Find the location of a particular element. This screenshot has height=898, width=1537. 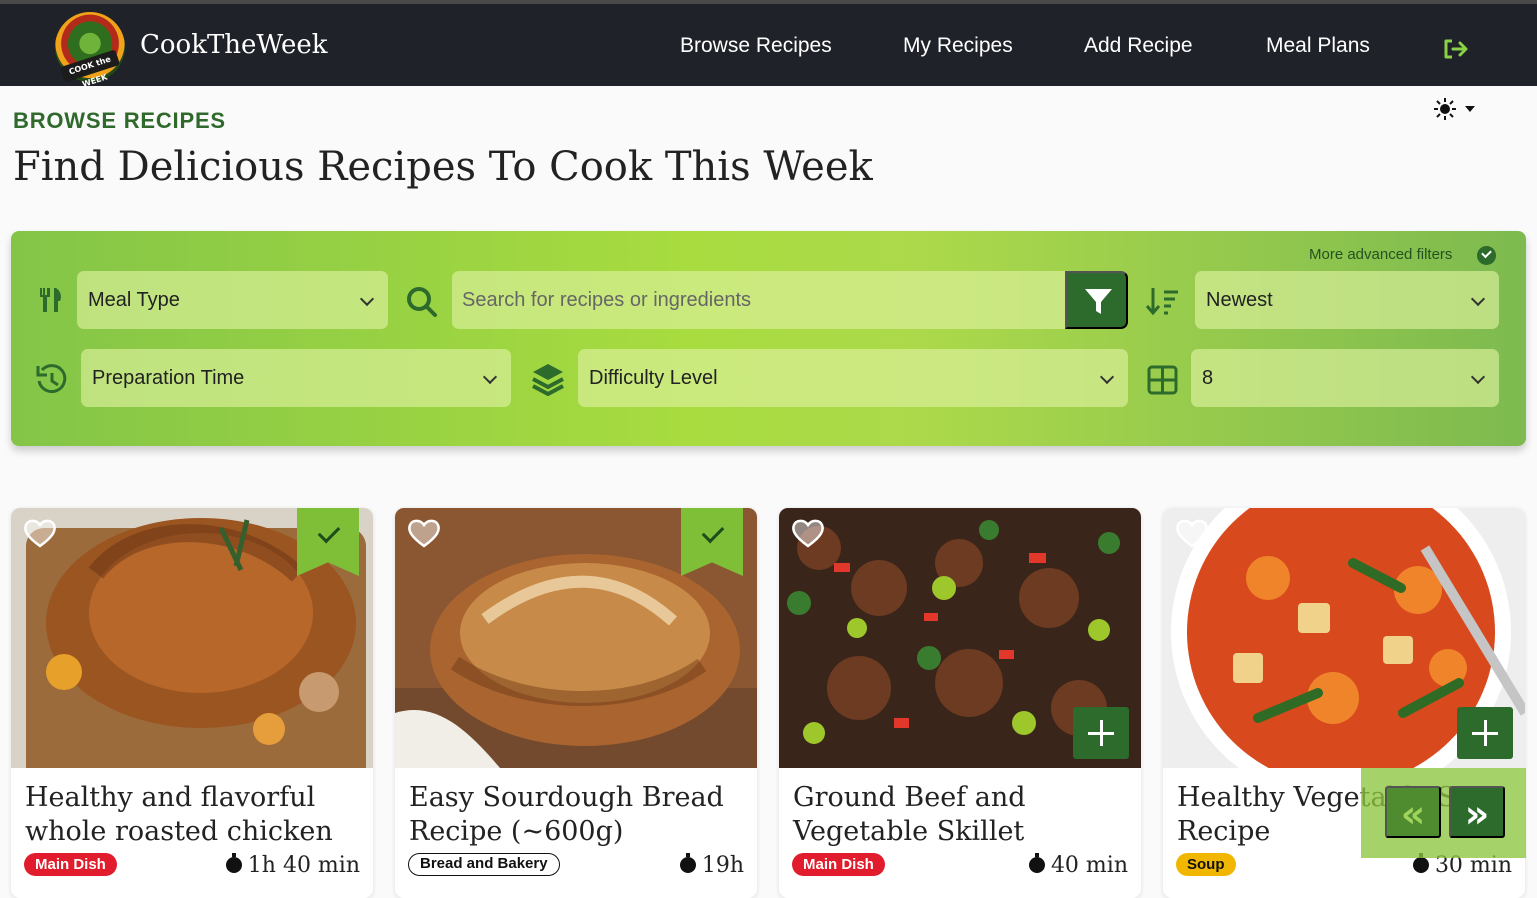

recipe-title: Easy Sourdough Bread Recipe (~600g) is located at coordinates (579, 815).